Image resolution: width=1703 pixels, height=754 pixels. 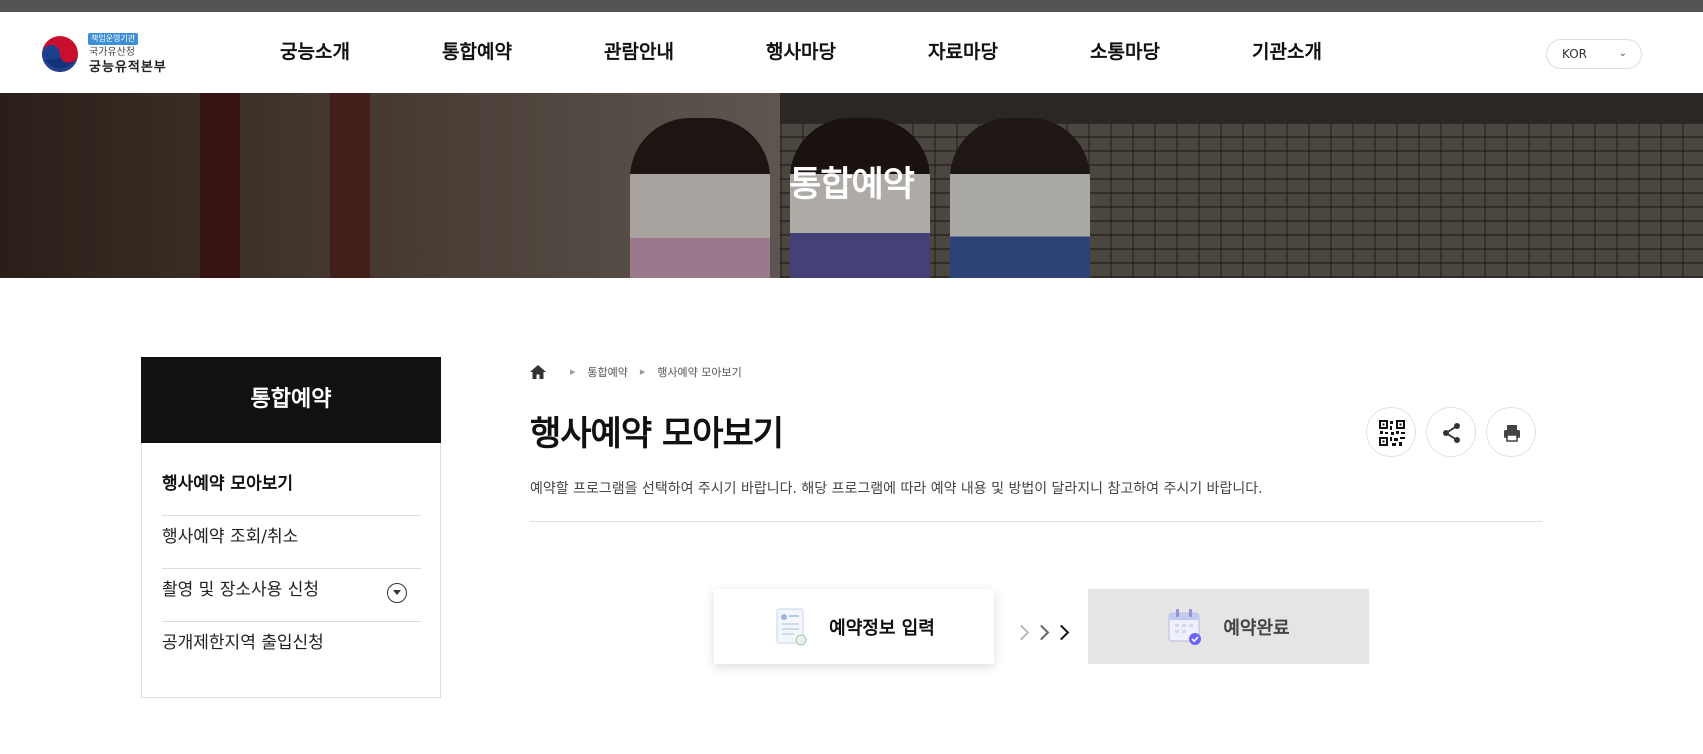 I want to click on home-icon, so click(x=538, y=372).